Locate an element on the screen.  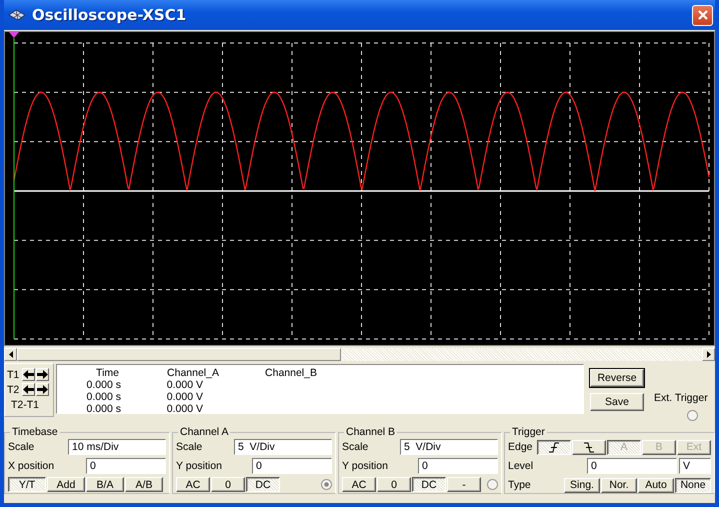
type-button: Nor. is located at coordinates (619, 485).